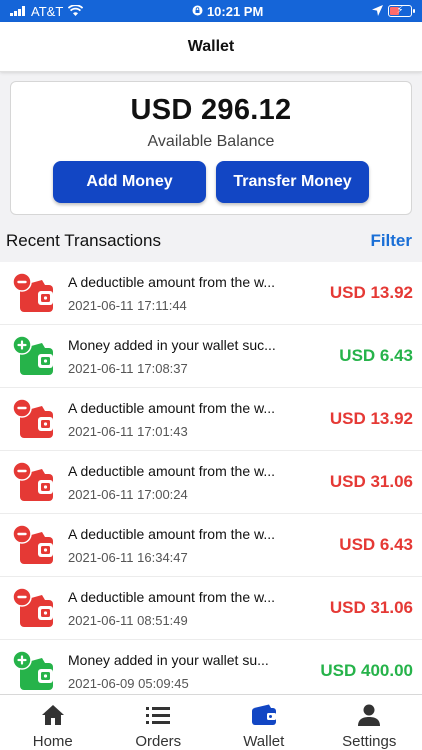  I want to click on location-arrow-icon, so click(377, 11).